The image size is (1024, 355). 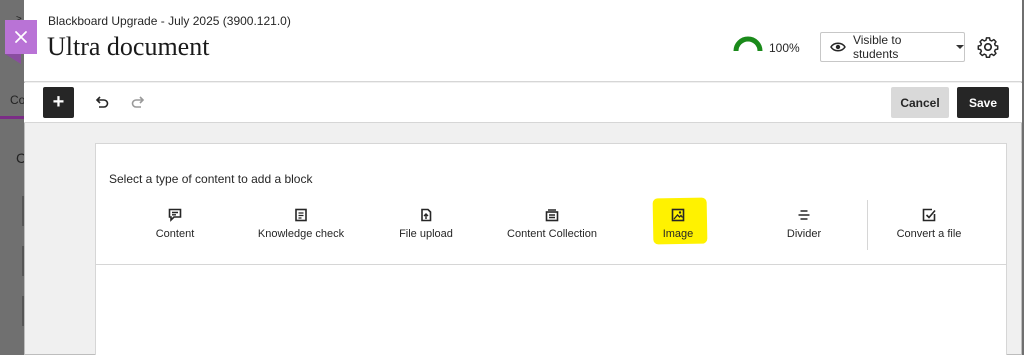 I want to click on progress-percent: 100%, so click(x=784, y=48).